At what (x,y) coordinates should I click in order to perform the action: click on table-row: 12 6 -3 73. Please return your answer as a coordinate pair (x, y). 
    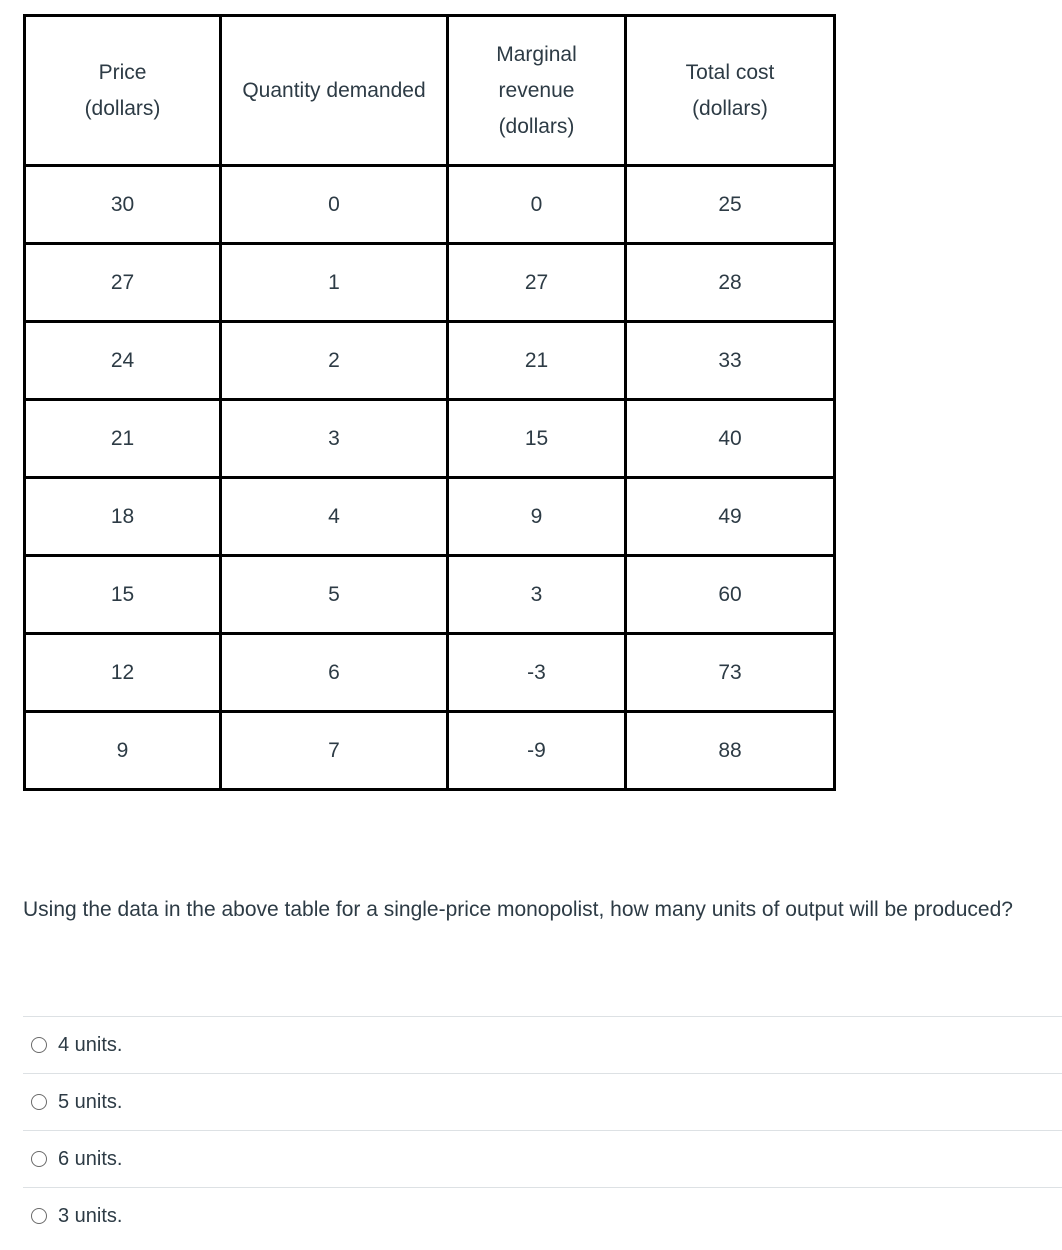
    Looking at the image, I should click on (429, 672).